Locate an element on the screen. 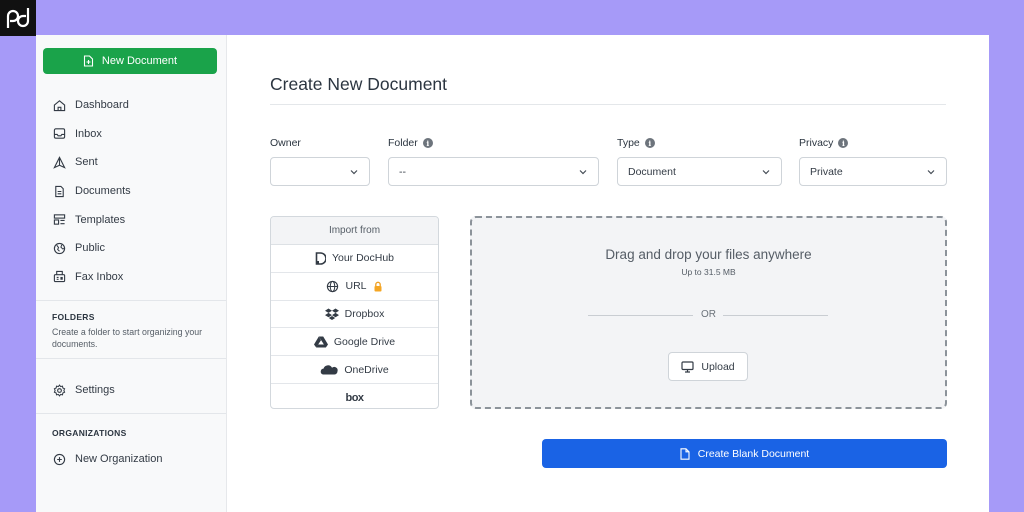 The image size is (1024, 512). sidebar-item-inbox: Inbox is located at coordinates (131, 134).